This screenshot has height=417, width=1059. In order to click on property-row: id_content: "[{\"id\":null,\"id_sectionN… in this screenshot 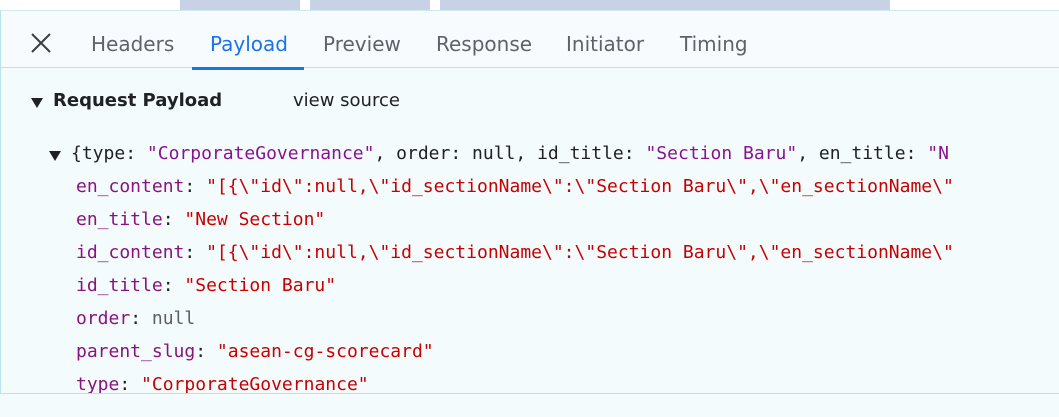, I will do `click(515, 254)`.